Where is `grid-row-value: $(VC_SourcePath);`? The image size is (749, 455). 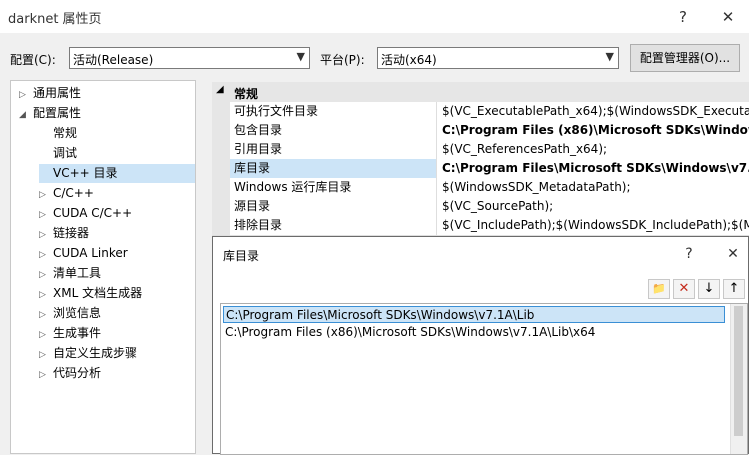 grid-row-value: $(VC_SourcePath); is located at coordinates (593, 206).